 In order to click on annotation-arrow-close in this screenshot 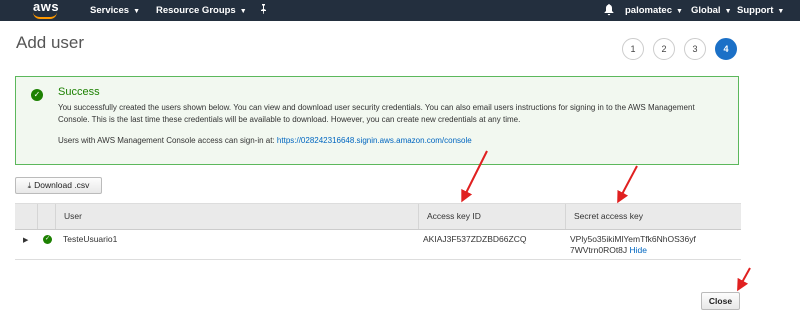, I will do `click(744, 279)`.